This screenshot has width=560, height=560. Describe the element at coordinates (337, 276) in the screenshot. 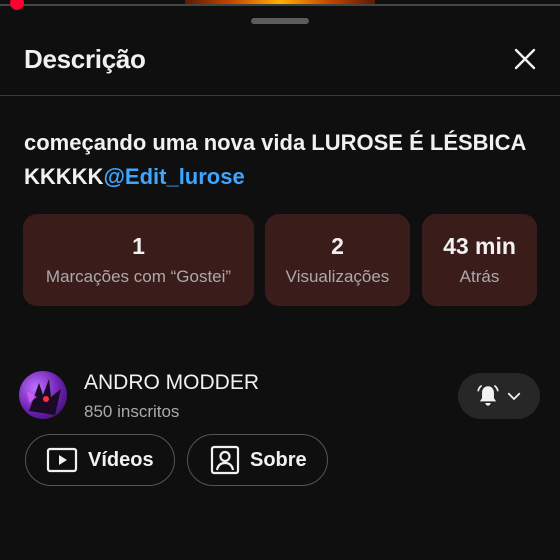

I see `views-label: Visualizações` at that location.